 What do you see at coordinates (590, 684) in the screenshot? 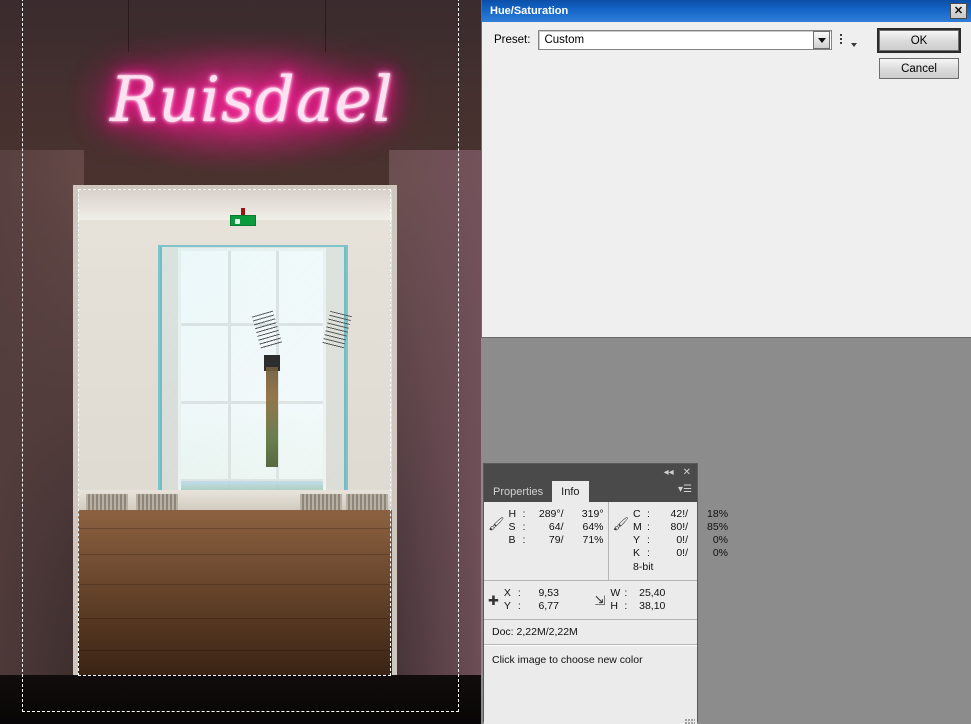
I see `status-hint: Click image to choose new color` at bounding box center [590, 684].